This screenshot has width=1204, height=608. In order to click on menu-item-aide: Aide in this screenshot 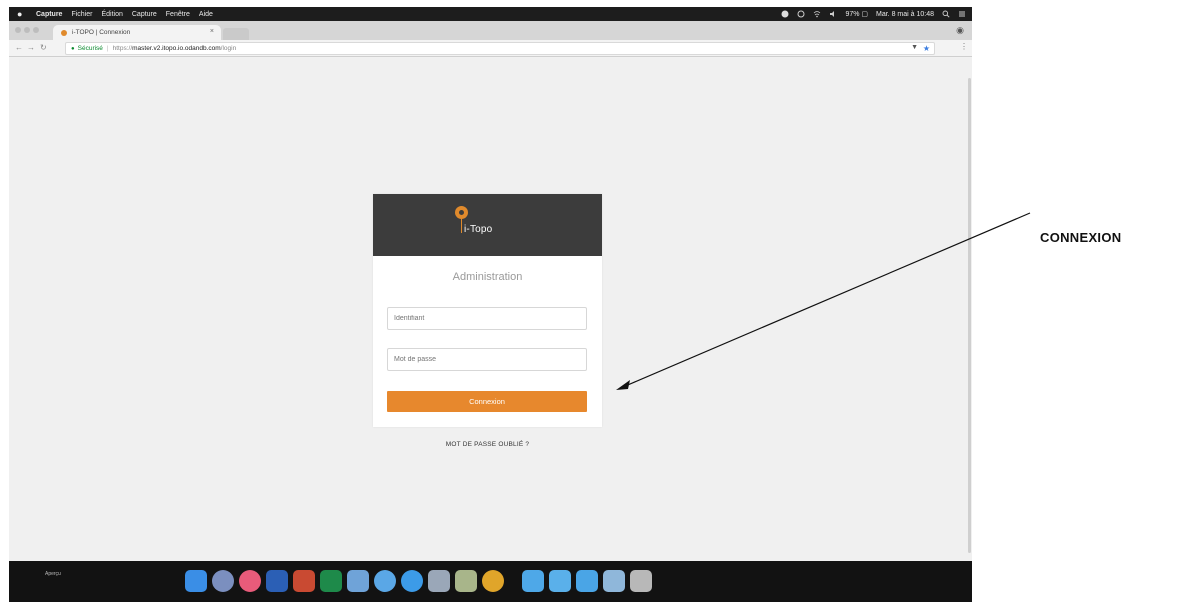, I will do `click(206, 14)`.